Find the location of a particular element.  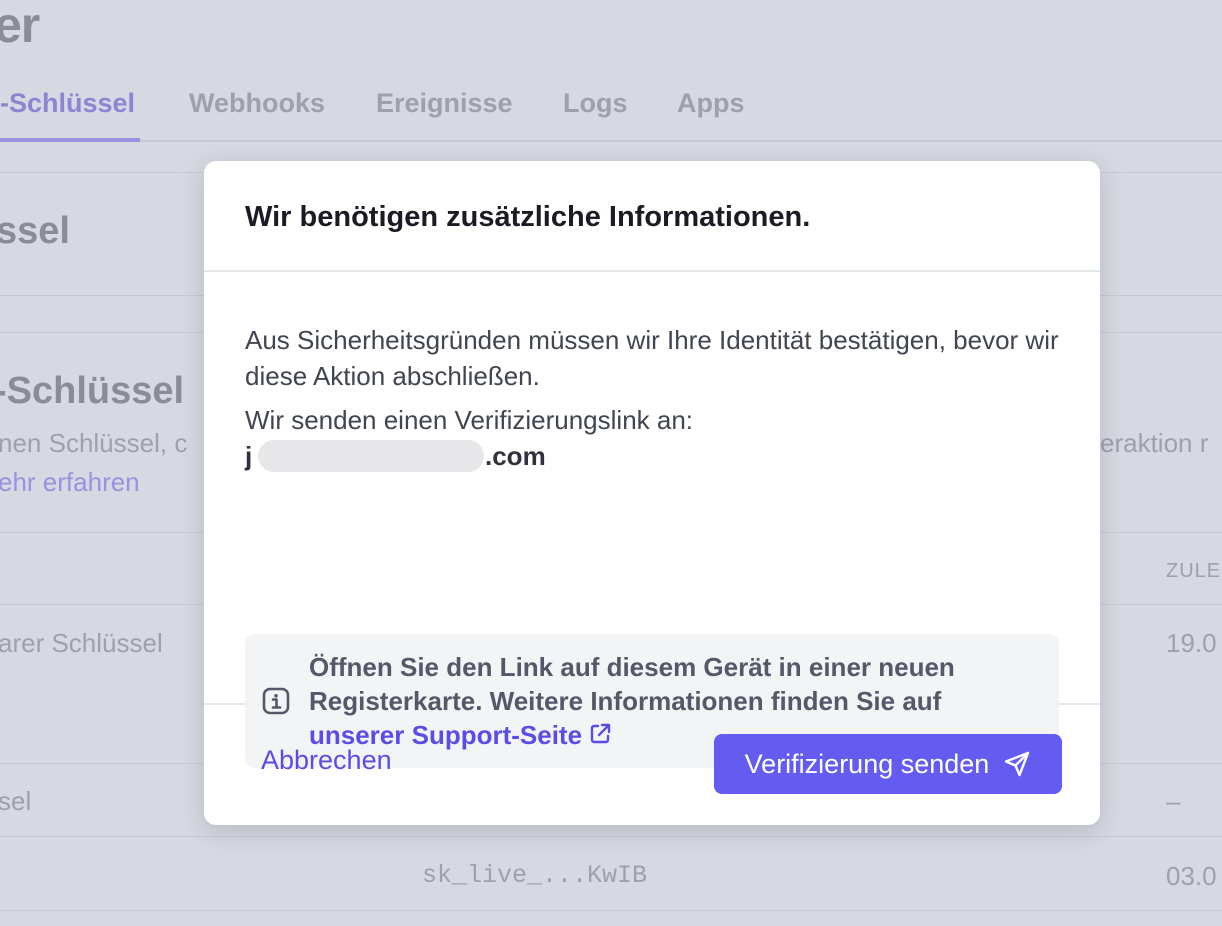

tab-logs: Logs is located at coordinates (595, 103).